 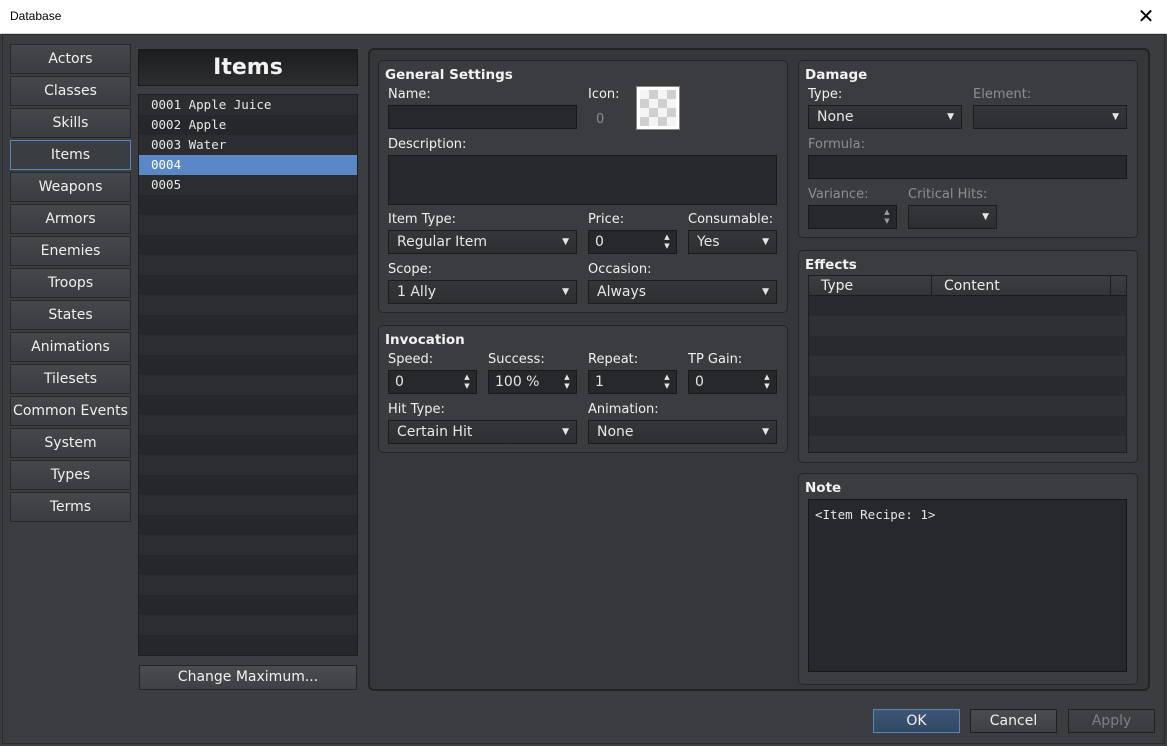 What do you see at coordinates (825, 94) in the screenshot?
I see `damage-type-label: Type:` at bounding box center [825, 94].